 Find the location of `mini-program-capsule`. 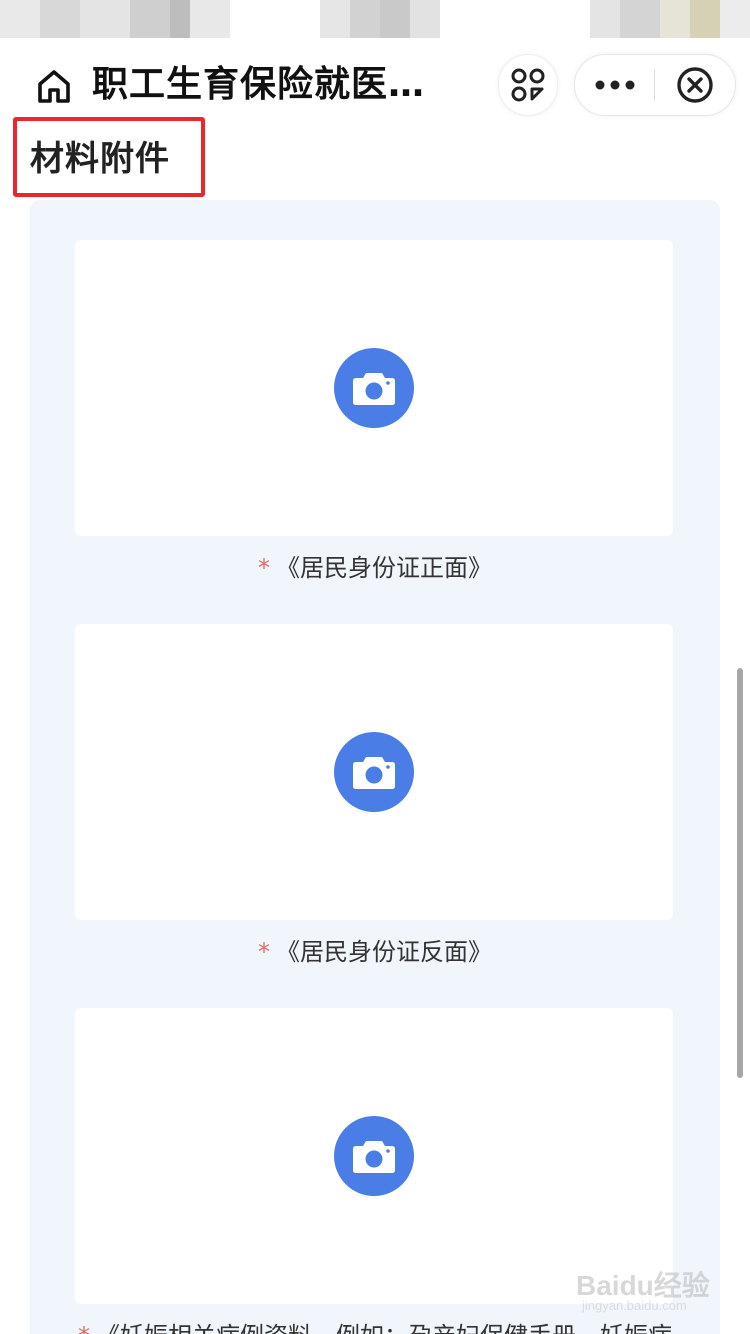

mini-program-capsule is located at coordinates (655, 85).